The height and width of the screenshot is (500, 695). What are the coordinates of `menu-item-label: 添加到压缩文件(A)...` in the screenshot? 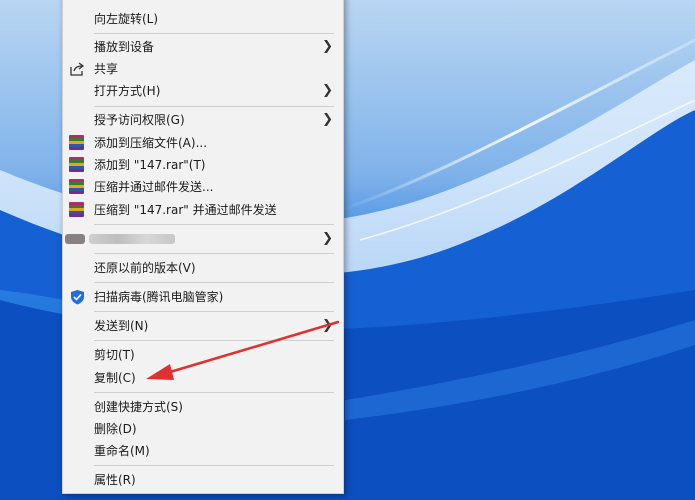 It's located at (151, 143).